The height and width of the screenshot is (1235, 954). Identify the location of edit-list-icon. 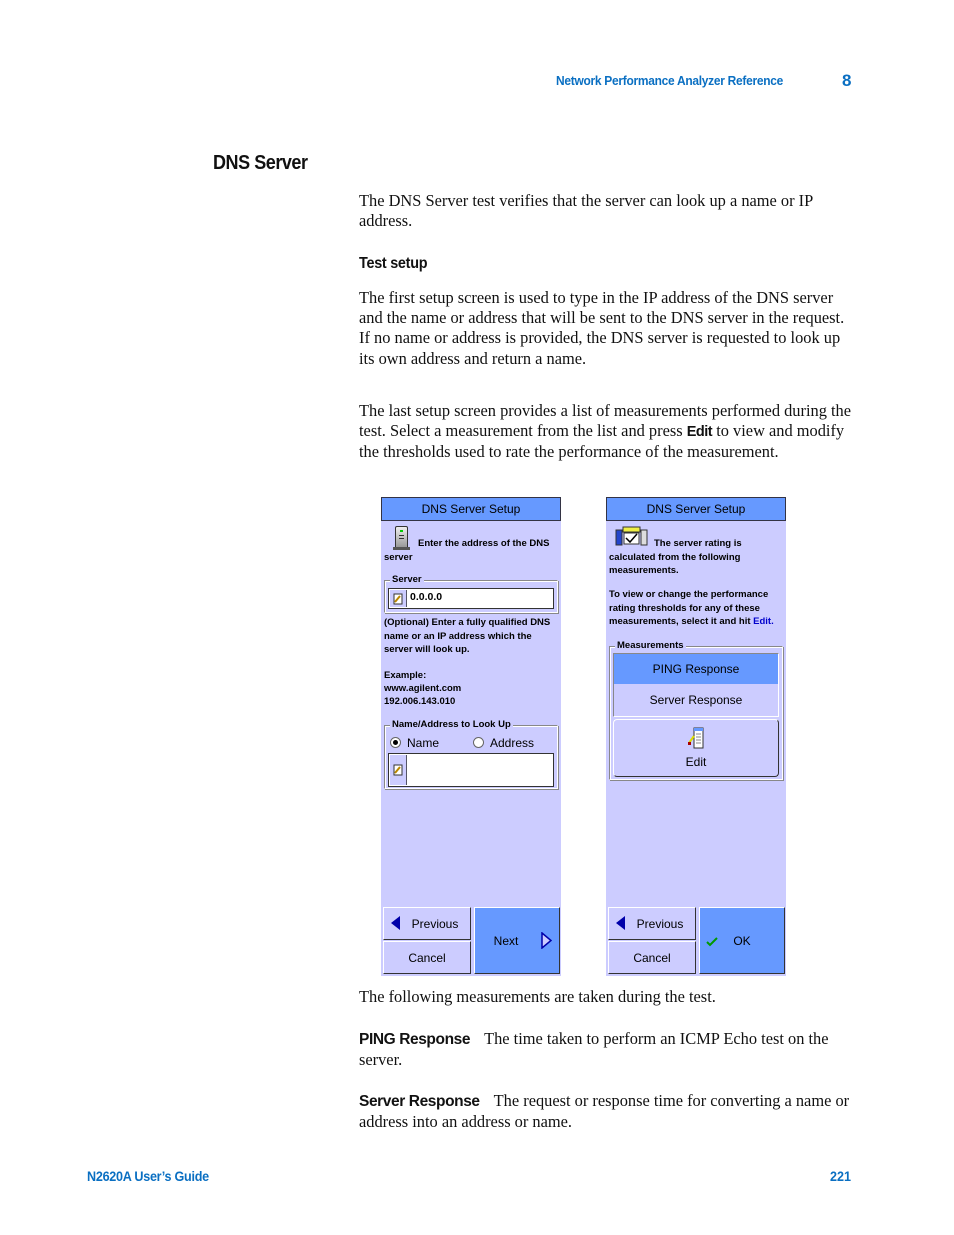
(696, 738).